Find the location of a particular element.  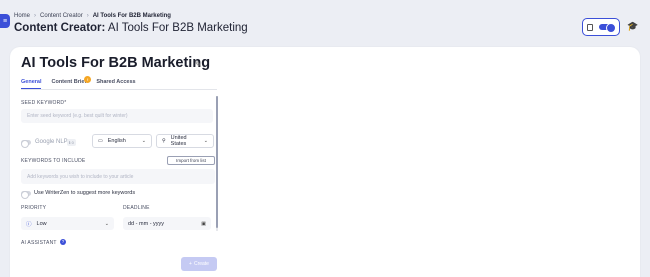

google-nlp-badge: ℹ 0 is located at coordinates (71, 142).